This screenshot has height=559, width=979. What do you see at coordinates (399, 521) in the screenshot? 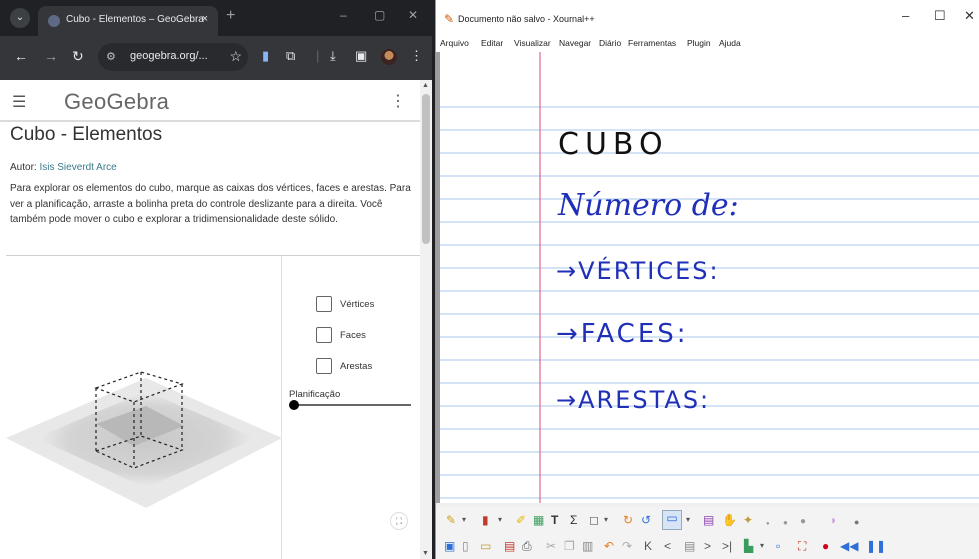
I see `fullscreen-icon: ⛶` at bounding box center [399, 521].